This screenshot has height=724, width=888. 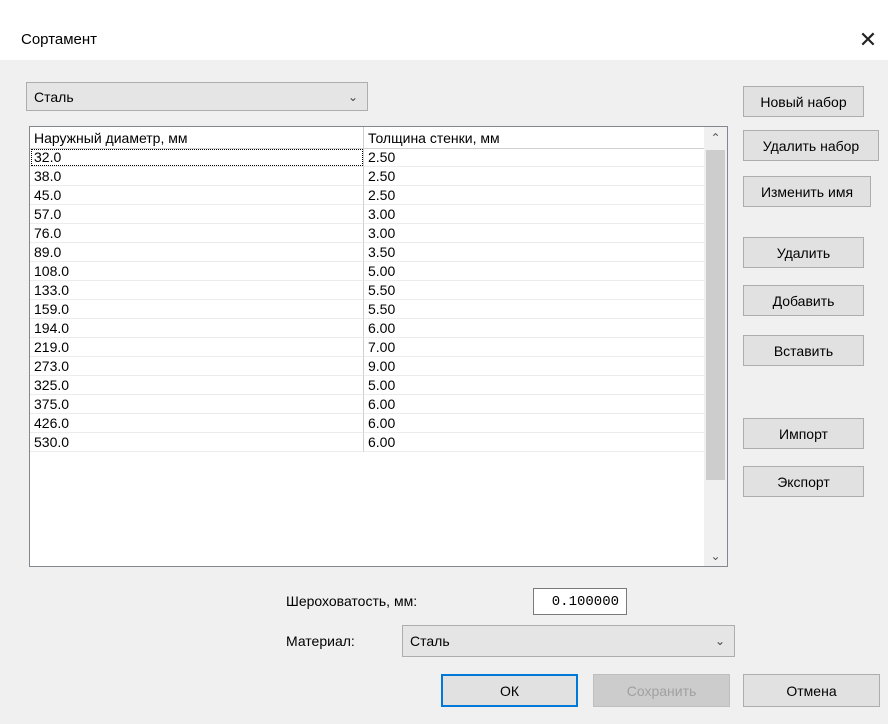 I want to click on vertical-scrollbar: ⌃ ⌄, so click(x=715, y=346).